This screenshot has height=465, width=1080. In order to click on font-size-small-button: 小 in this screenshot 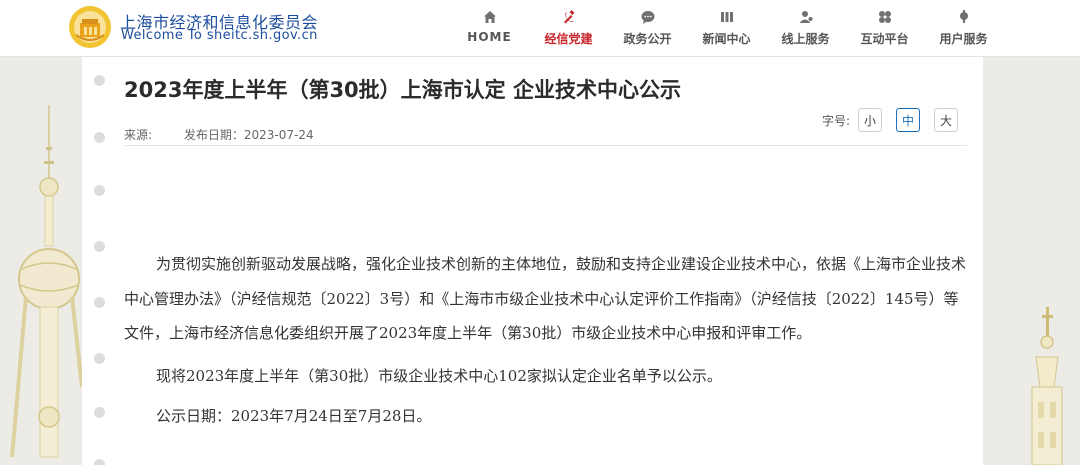, I will do `click(870, 120)`.